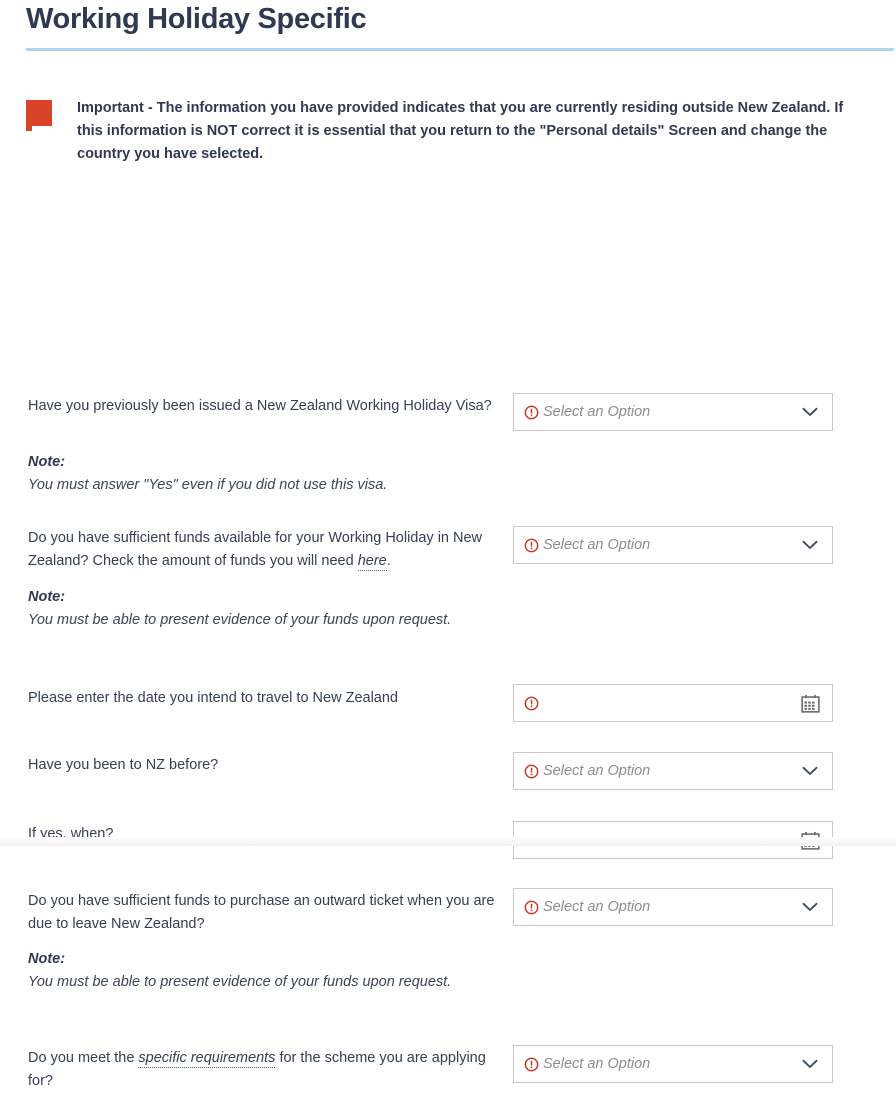 Image resolution: width=896 pixels, height=1093 pixels. I want to click on notice-emphasis-new-zealand: New Zealand, so click(782, 108).